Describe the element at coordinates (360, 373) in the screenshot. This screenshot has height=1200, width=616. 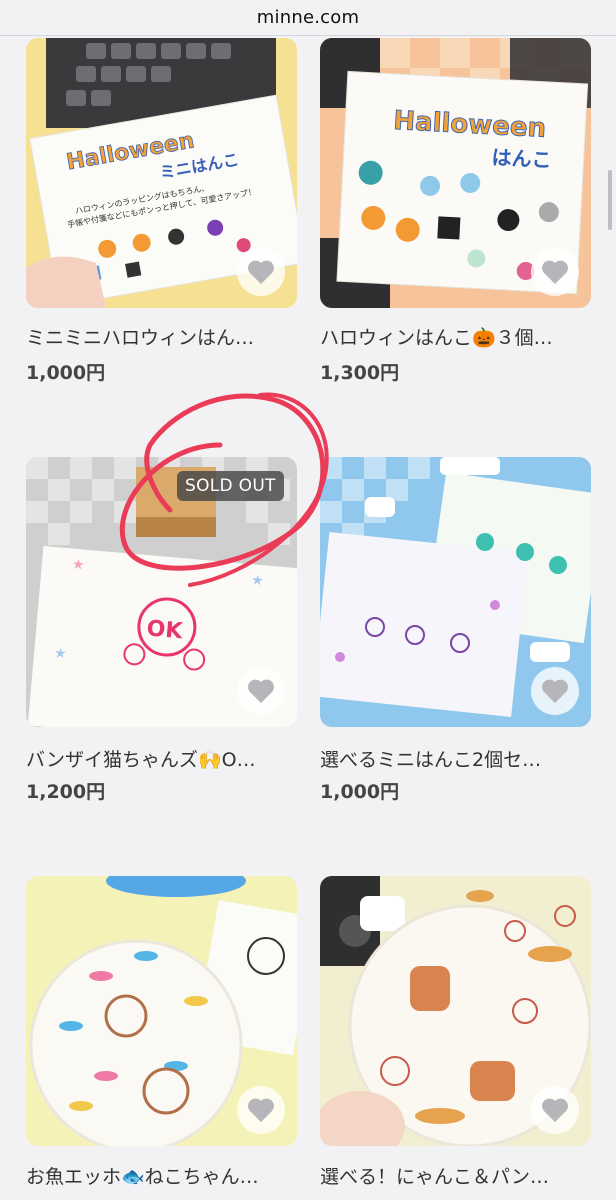
I see `product-price: 1,300円` at that location.